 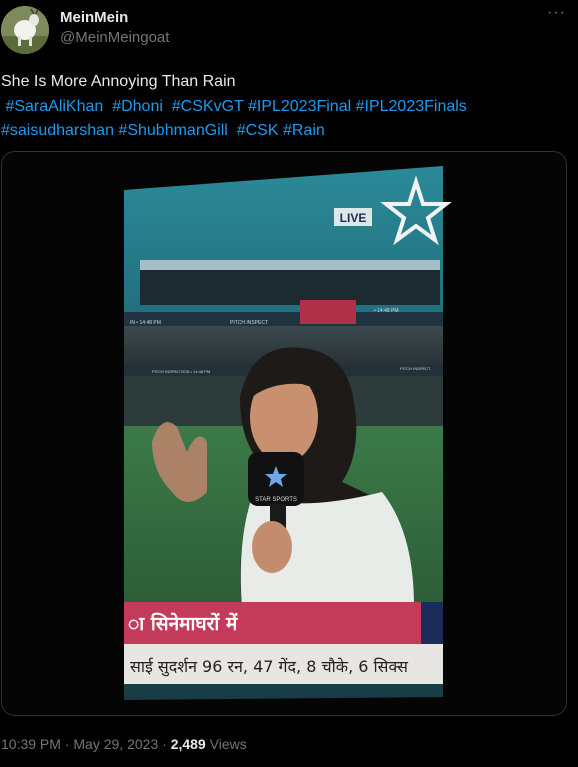 What do you see at coordinates (172, 130) in the screenshot?
I see `hashtag: #ShubhmanGill` at bounding box center [172, 130].